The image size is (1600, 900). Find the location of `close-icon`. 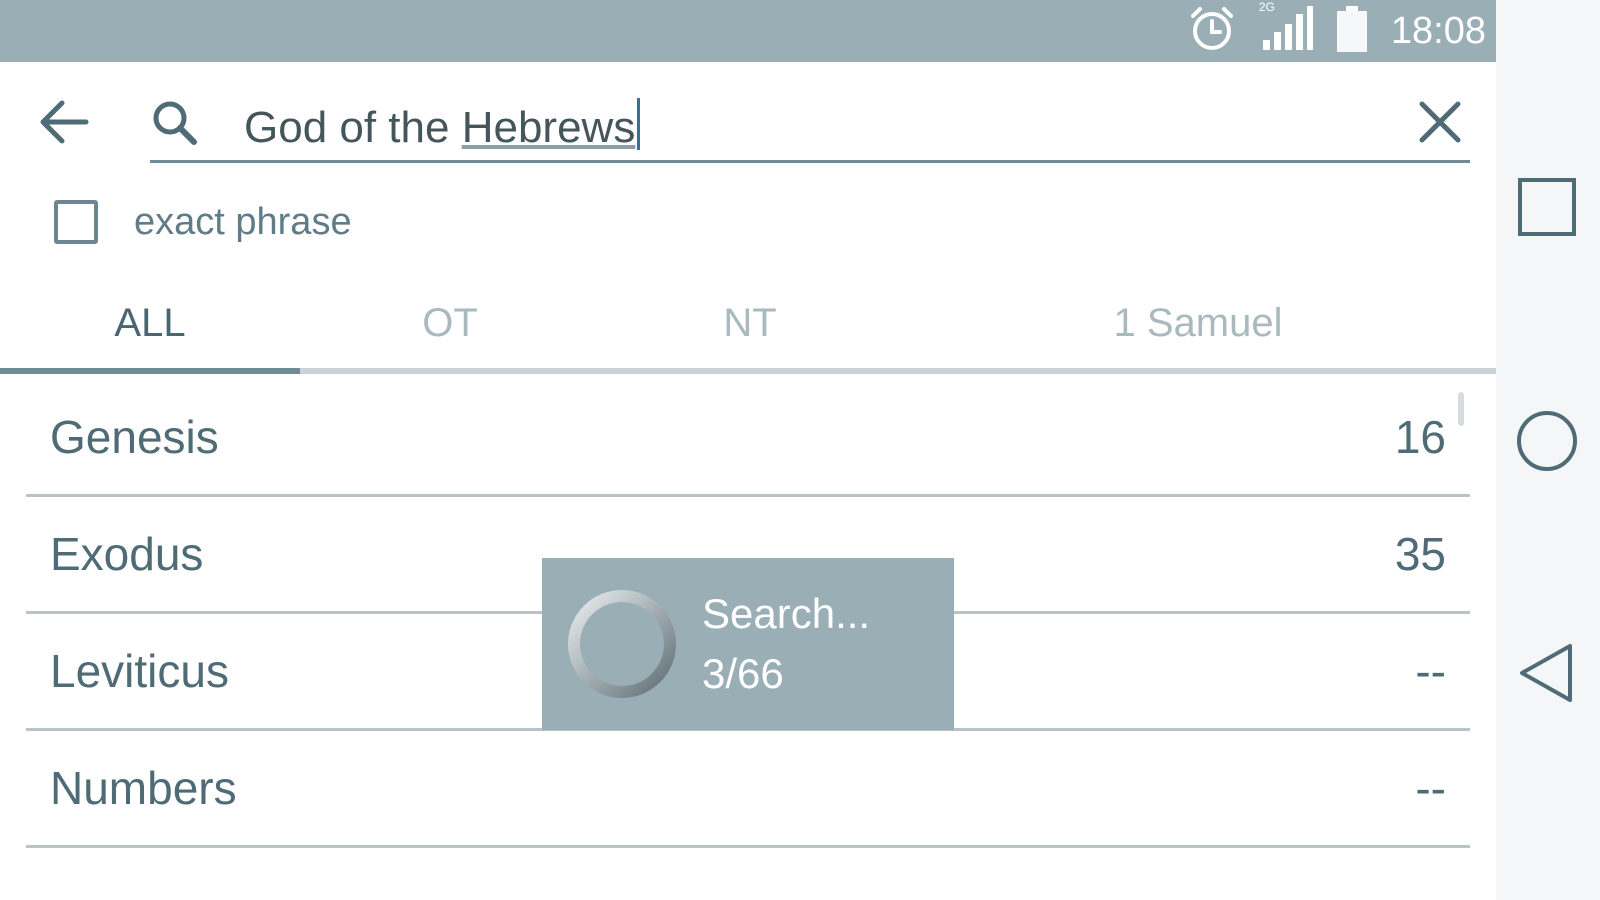

close-icon is located at coordinates (1440, 124).